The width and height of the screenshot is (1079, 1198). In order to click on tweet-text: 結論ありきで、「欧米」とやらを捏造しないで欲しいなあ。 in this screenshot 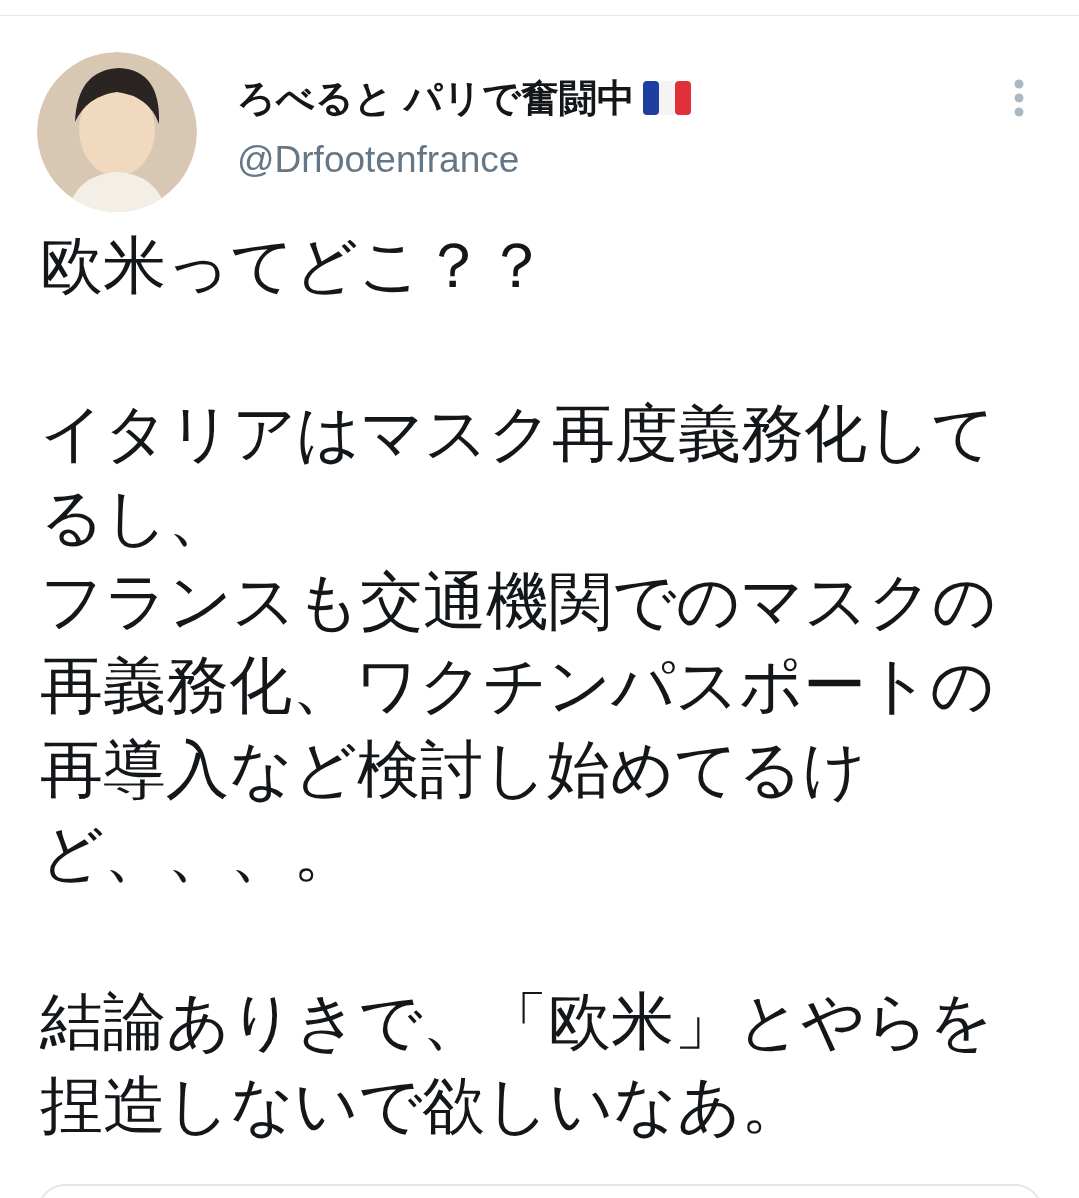, I will do `click(517, 1063)`.